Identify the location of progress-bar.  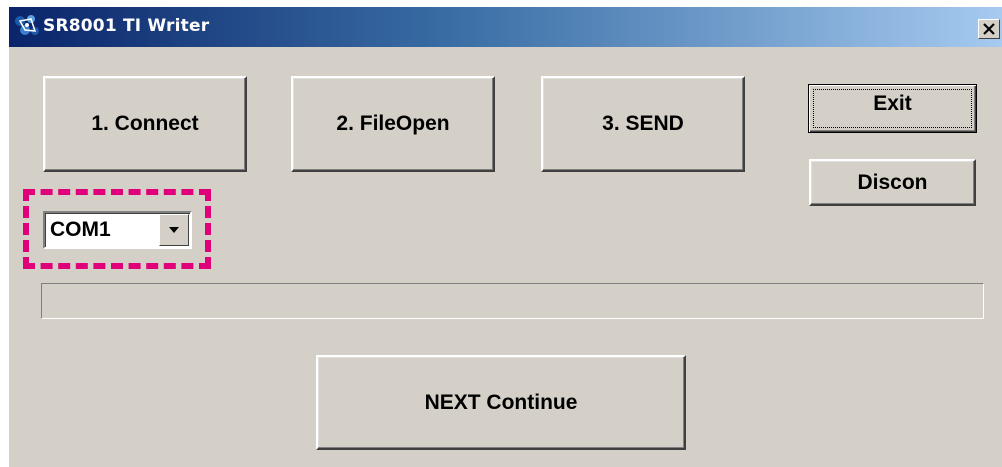
(512, 301).